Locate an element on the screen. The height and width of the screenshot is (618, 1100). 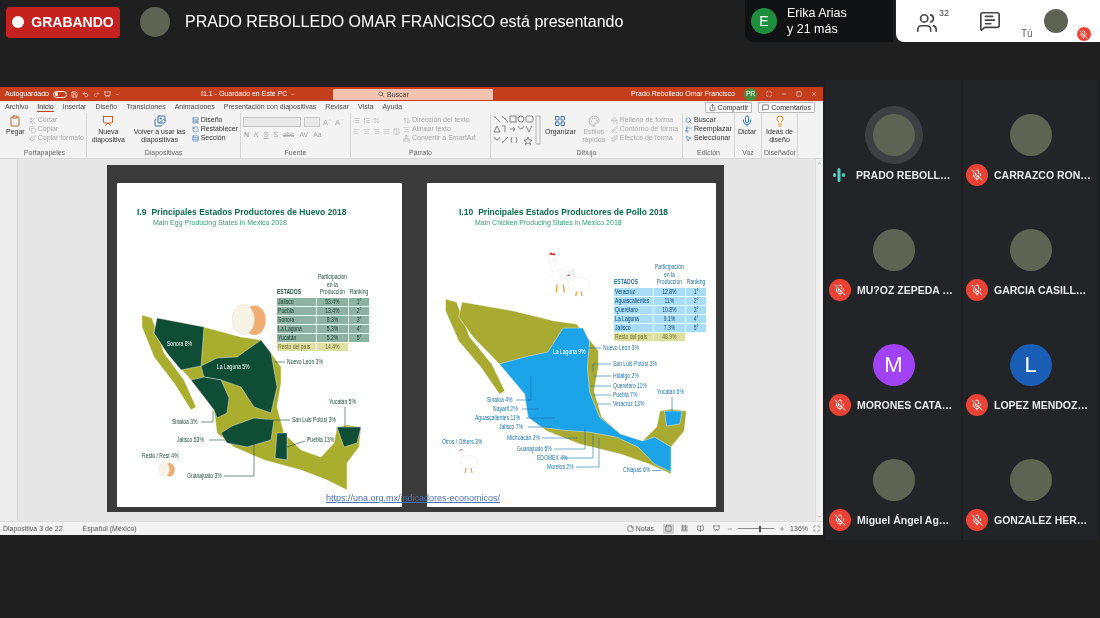
copy-icon is located at coordinates (32, 129).